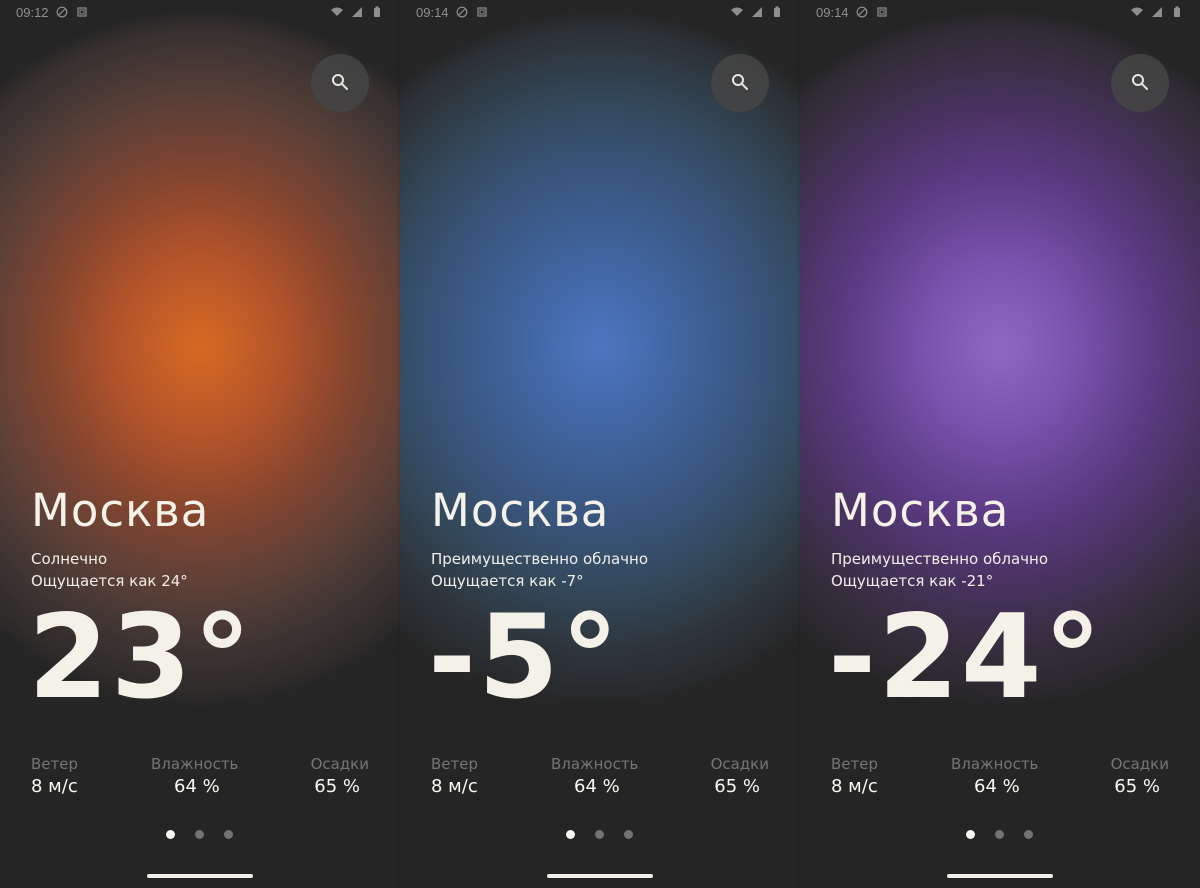 This screenshot has width=1200, height=888. Describe the element at coordinates (141, 657) in the screenshot. I see `current-temperature: 23°` at that location.